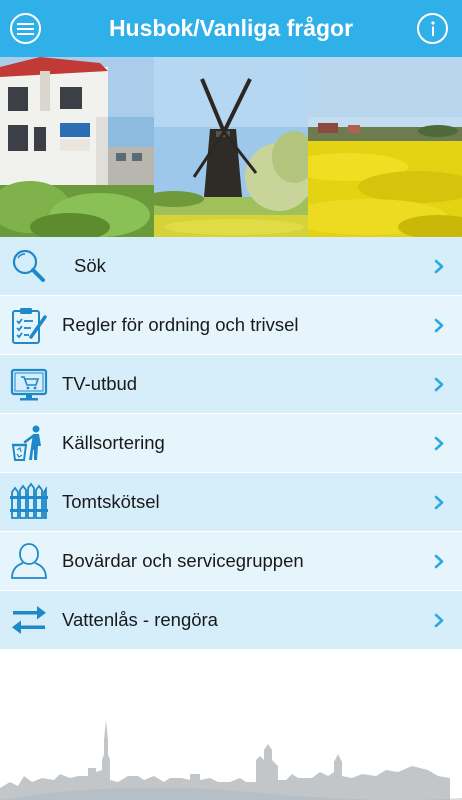 The width and height of the screenshot is (462, 800). What do you see at coordinates (100, 383) in the screenshot?
I see `menu-item-label: TV-utbud` at bounding box center [100, 383].